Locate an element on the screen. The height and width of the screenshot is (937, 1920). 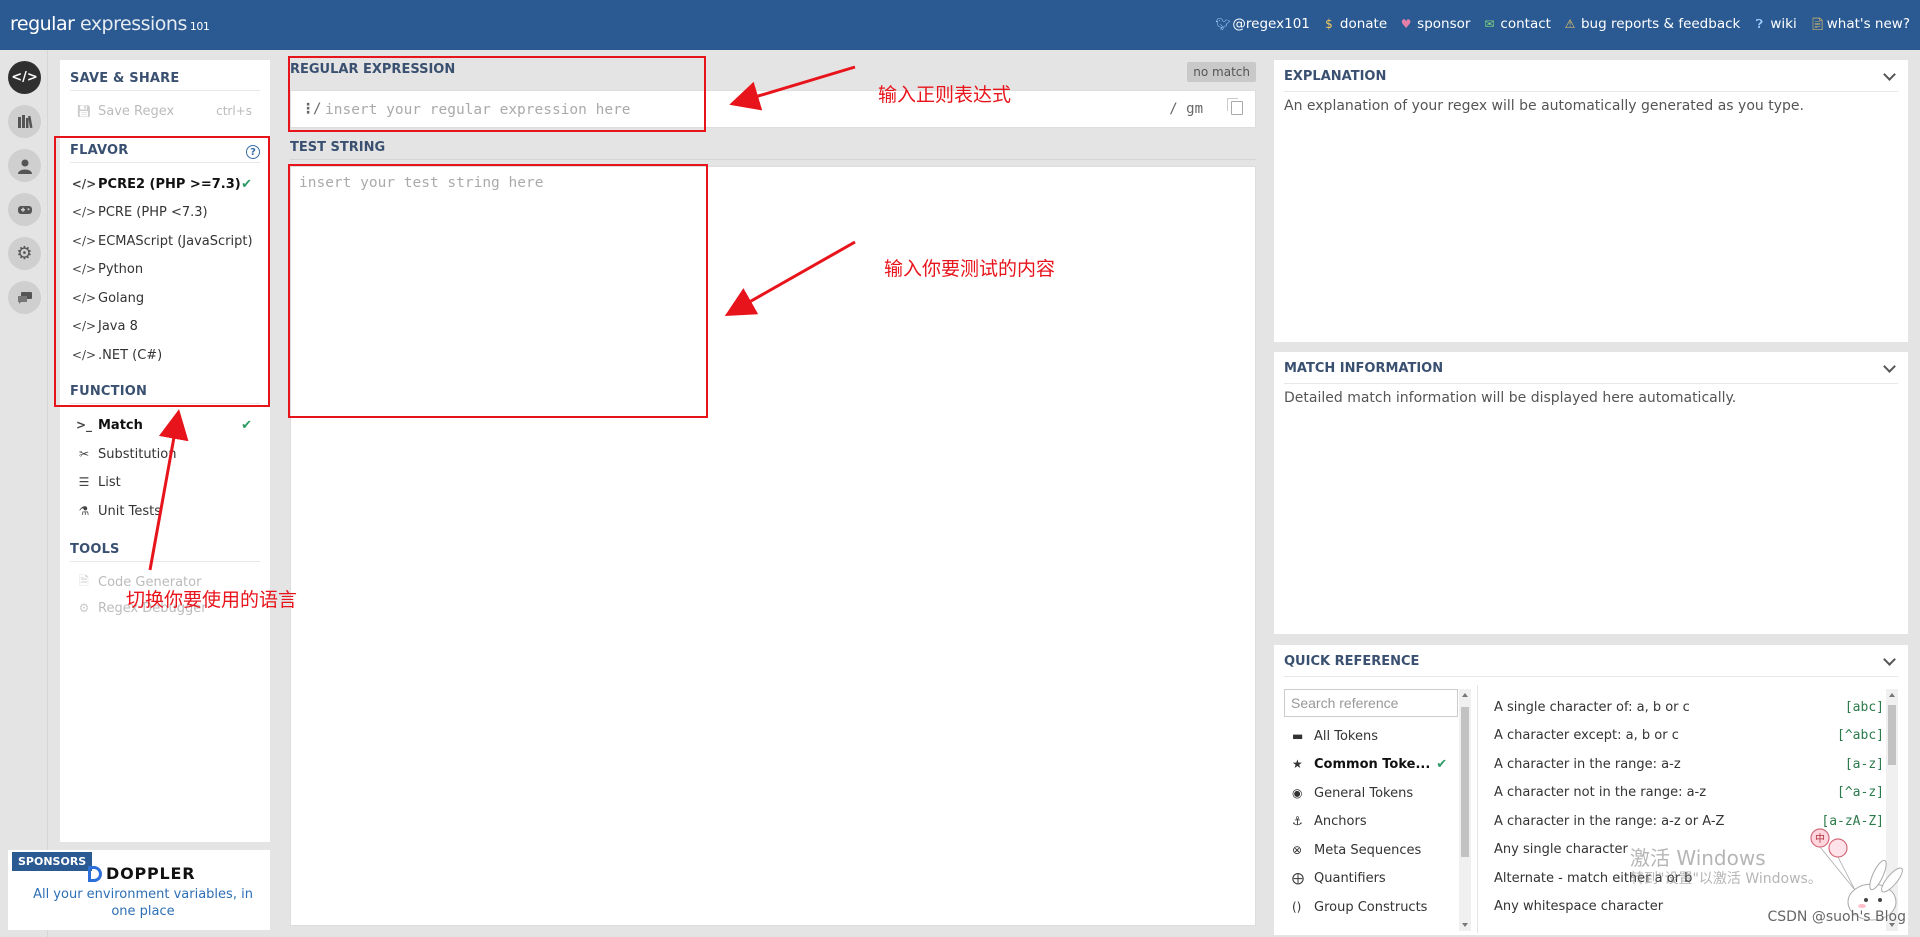
terminal-icon: >_ is located at coordinates (84, 425).